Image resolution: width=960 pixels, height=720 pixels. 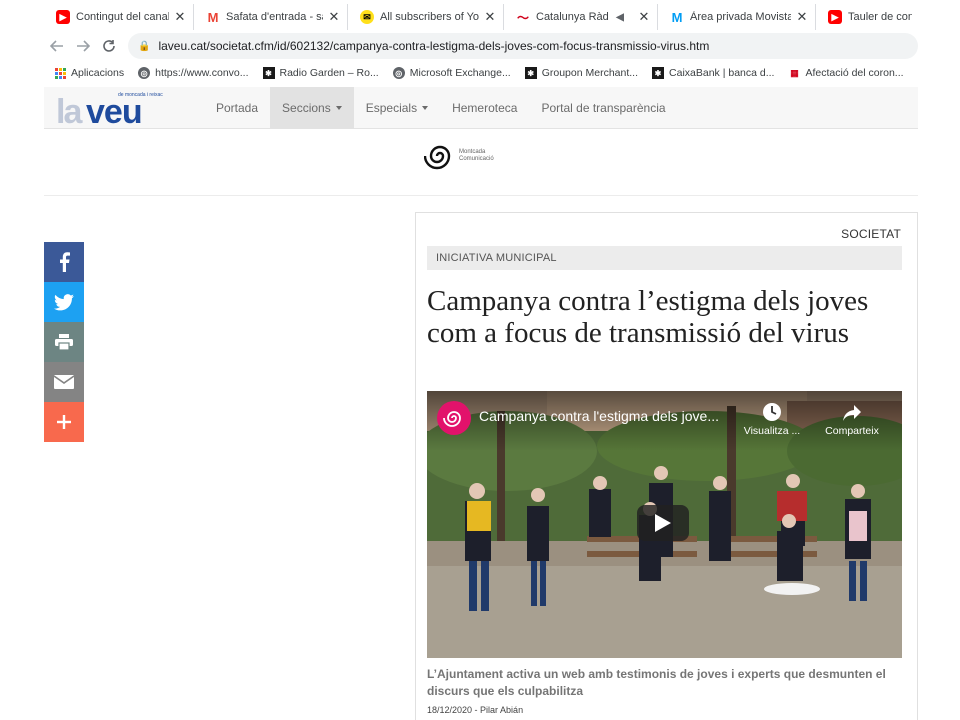 I want to click on share-label: Comparteix, so click(x=852, y=431).